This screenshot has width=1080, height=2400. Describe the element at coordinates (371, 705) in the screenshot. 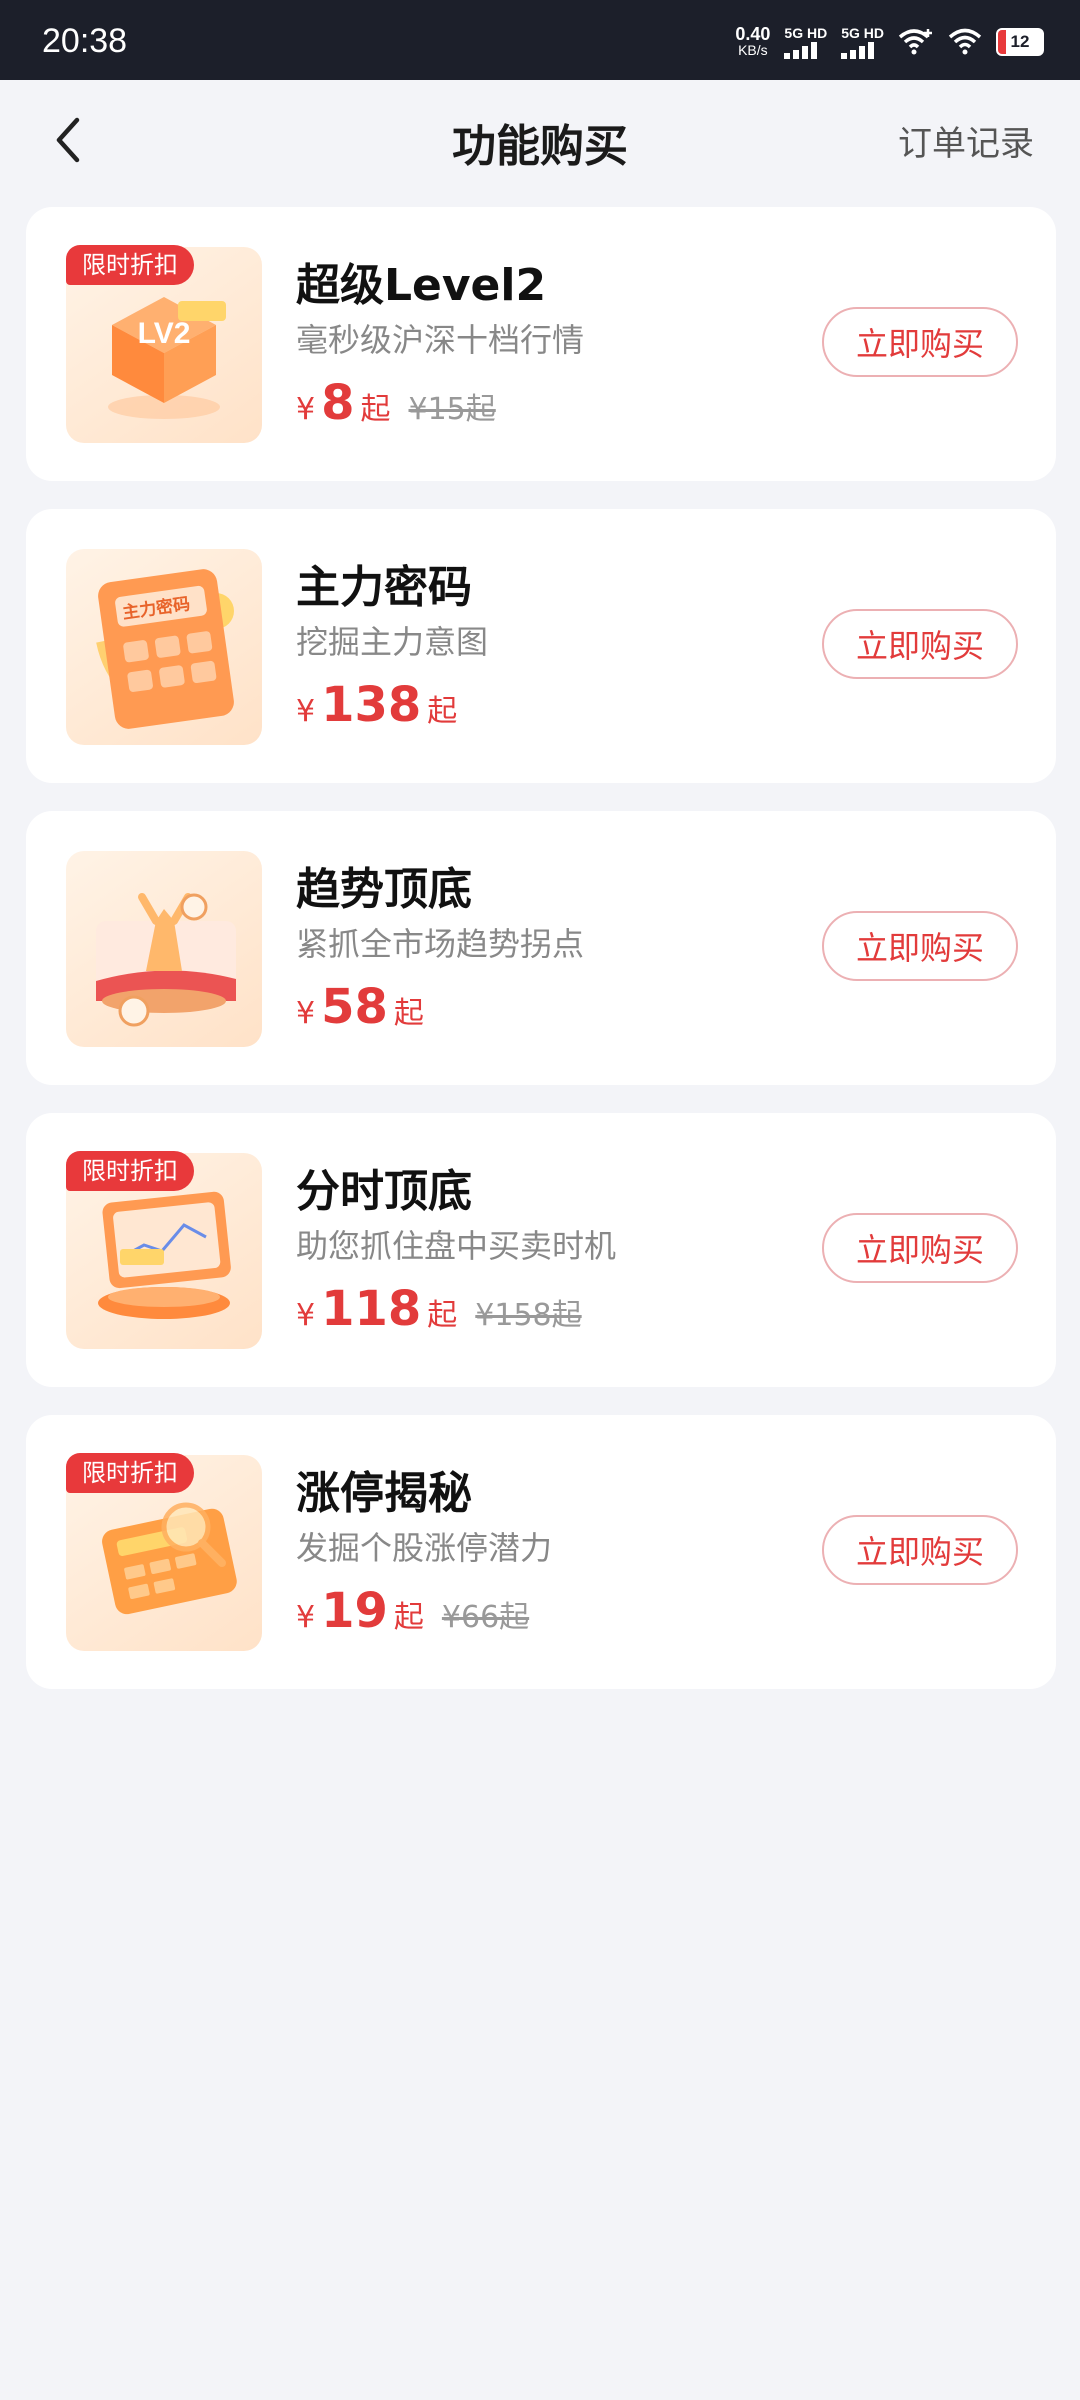

I see `price-value: 138` at that location.